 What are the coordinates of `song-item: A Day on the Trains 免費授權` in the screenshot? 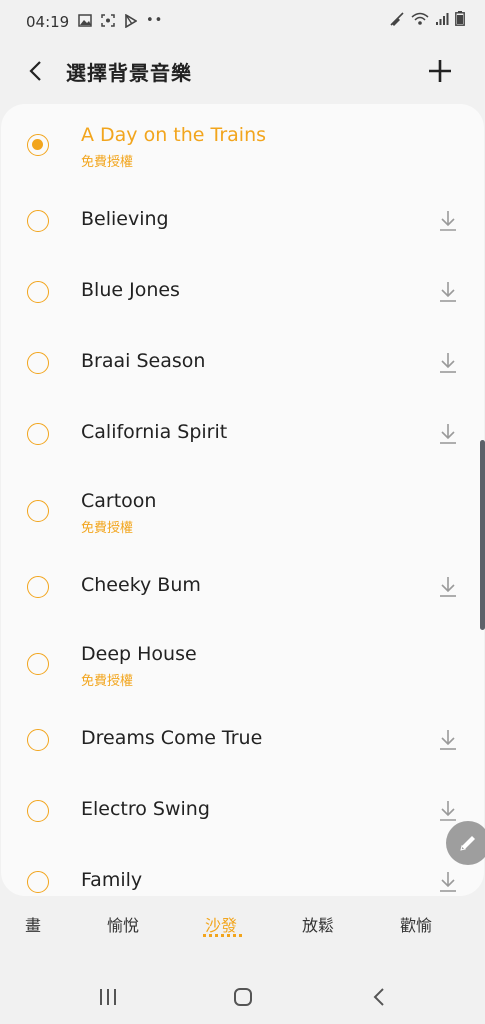 It's located at (242, 145).